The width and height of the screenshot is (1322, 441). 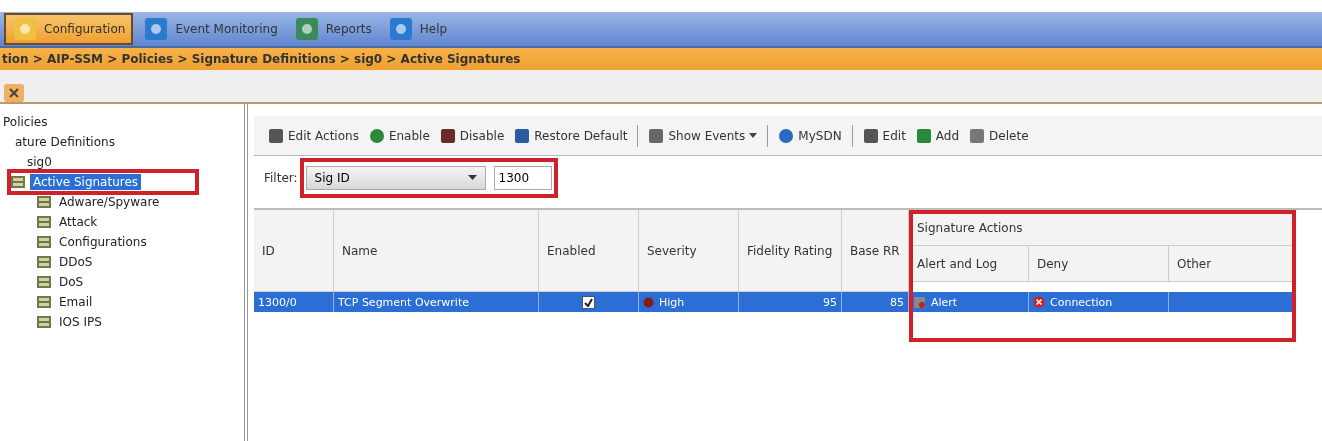 I want to click on tree-item: IOS IPS, so click(x=80, y=322).